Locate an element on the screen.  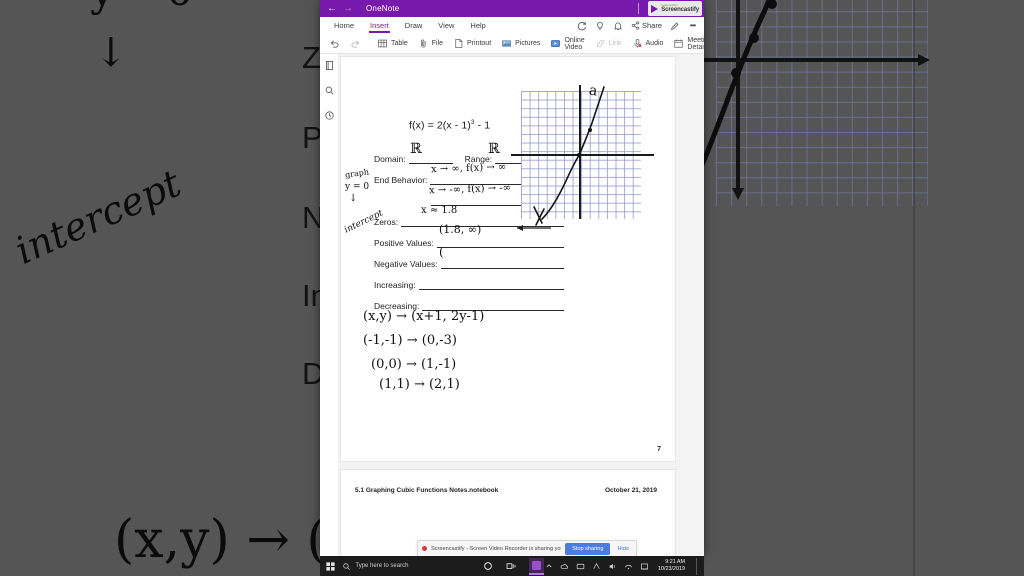
insert-file-button: File is located at coordinates (430, 43).